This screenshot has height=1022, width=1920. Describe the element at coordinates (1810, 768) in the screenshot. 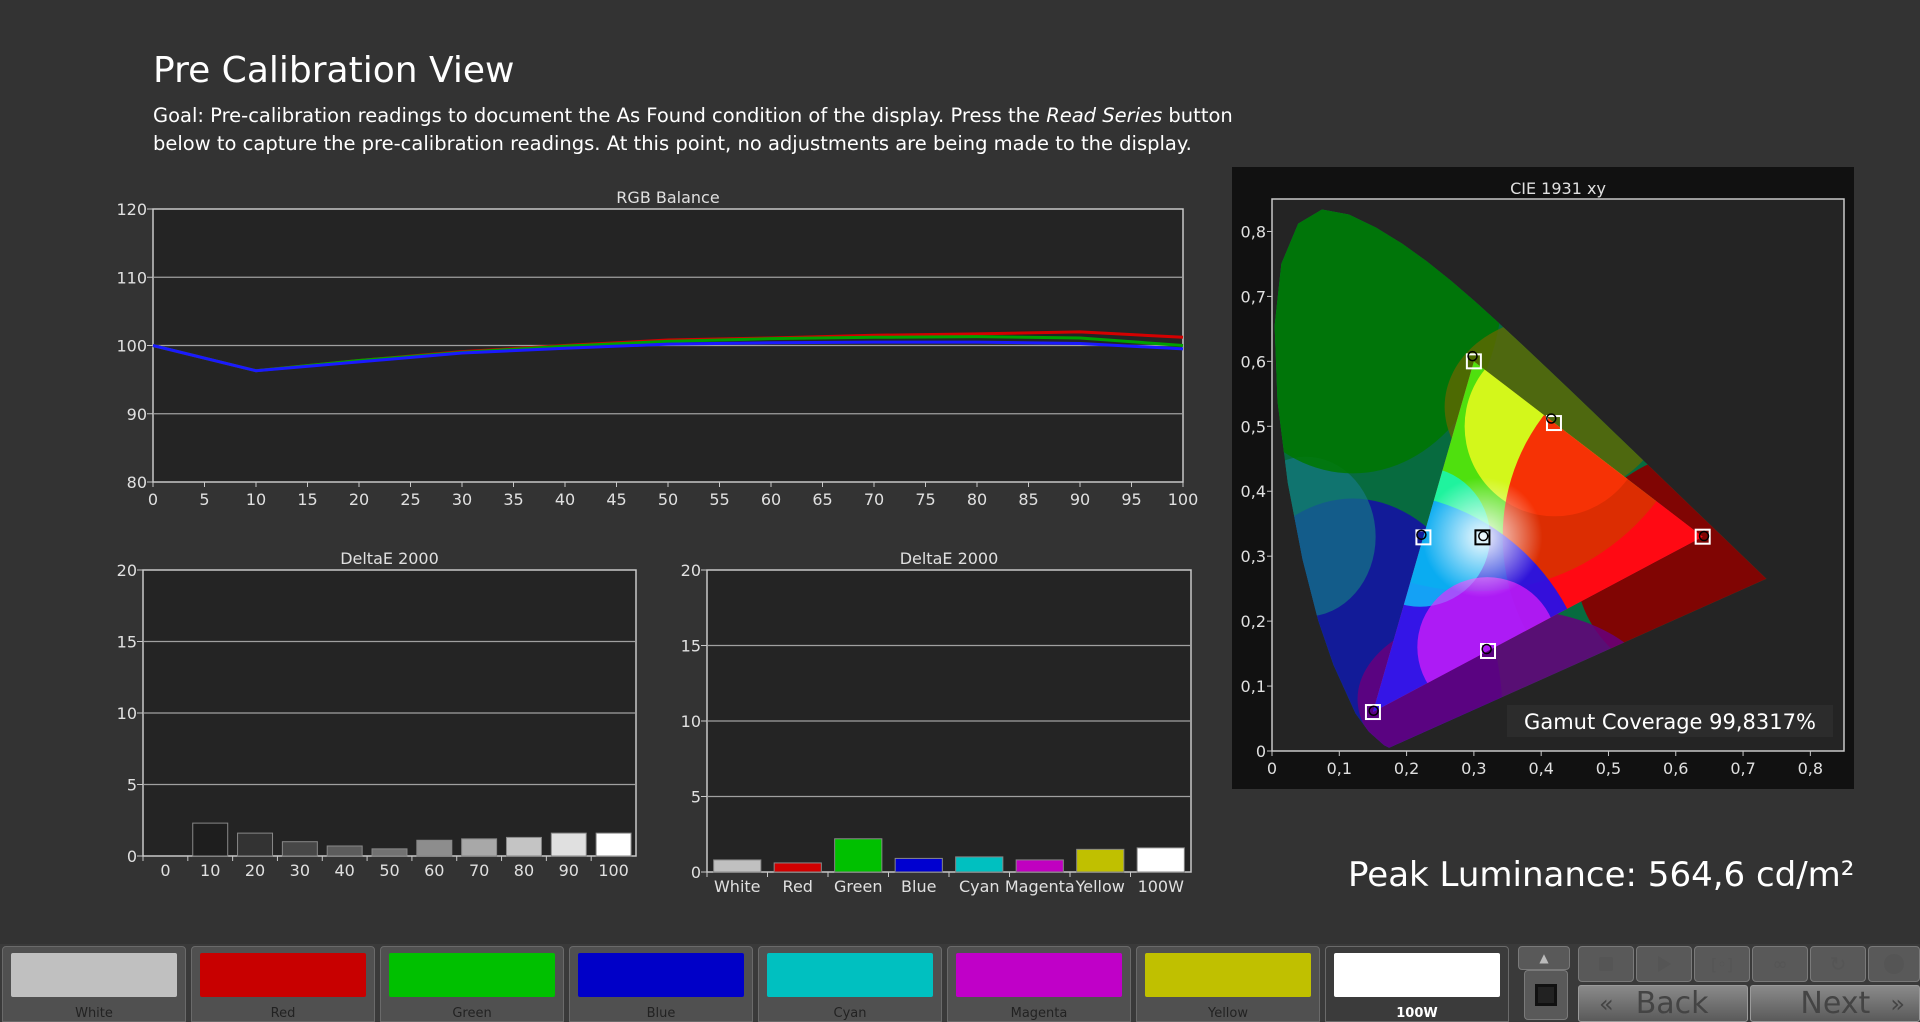

I see `x-tick-label: 0,8` at that location.